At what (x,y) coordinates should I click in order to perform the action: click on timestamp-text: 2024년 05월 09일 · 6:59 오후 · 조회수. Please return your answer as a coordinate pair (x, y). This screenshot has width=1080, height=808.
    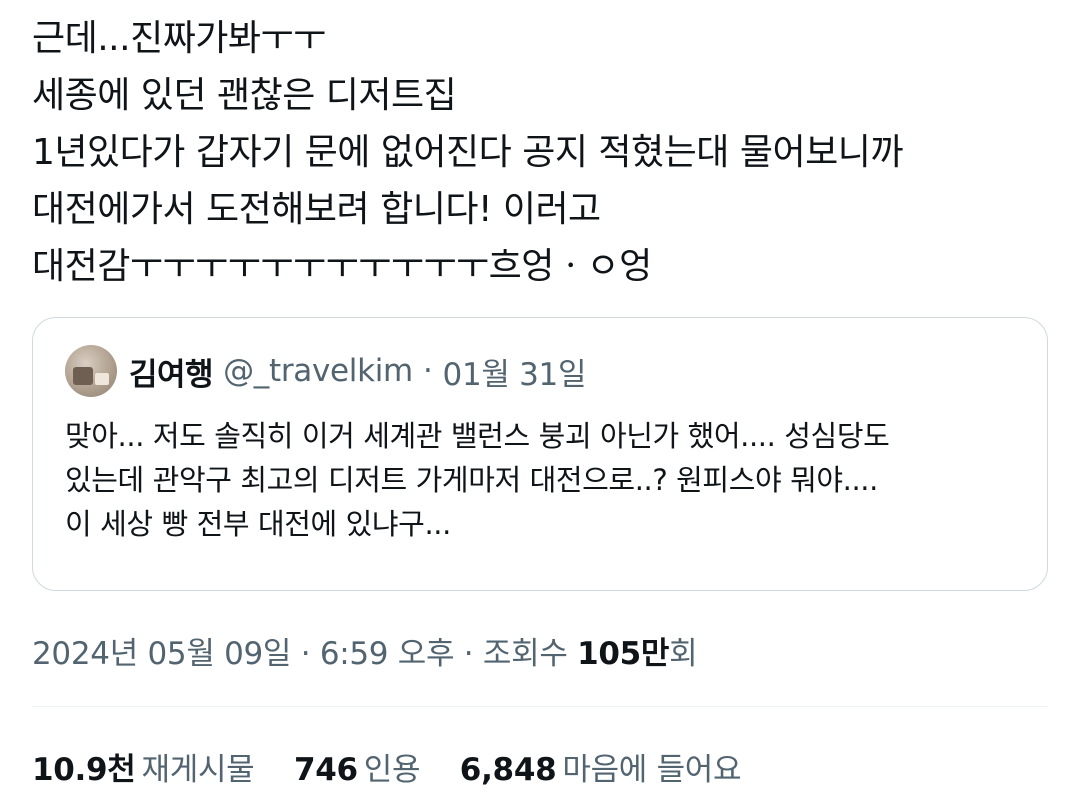
    Looking at the image, I should click on (304, 654).